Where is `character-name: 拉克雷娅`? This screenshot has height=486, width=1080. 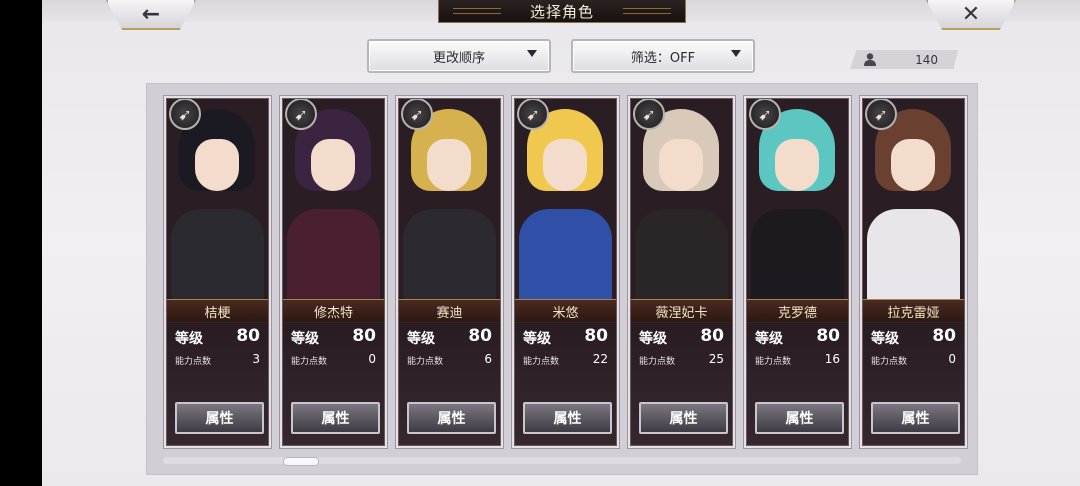 character-name: 拉克雷娅 is located at coordinates (913, 311).